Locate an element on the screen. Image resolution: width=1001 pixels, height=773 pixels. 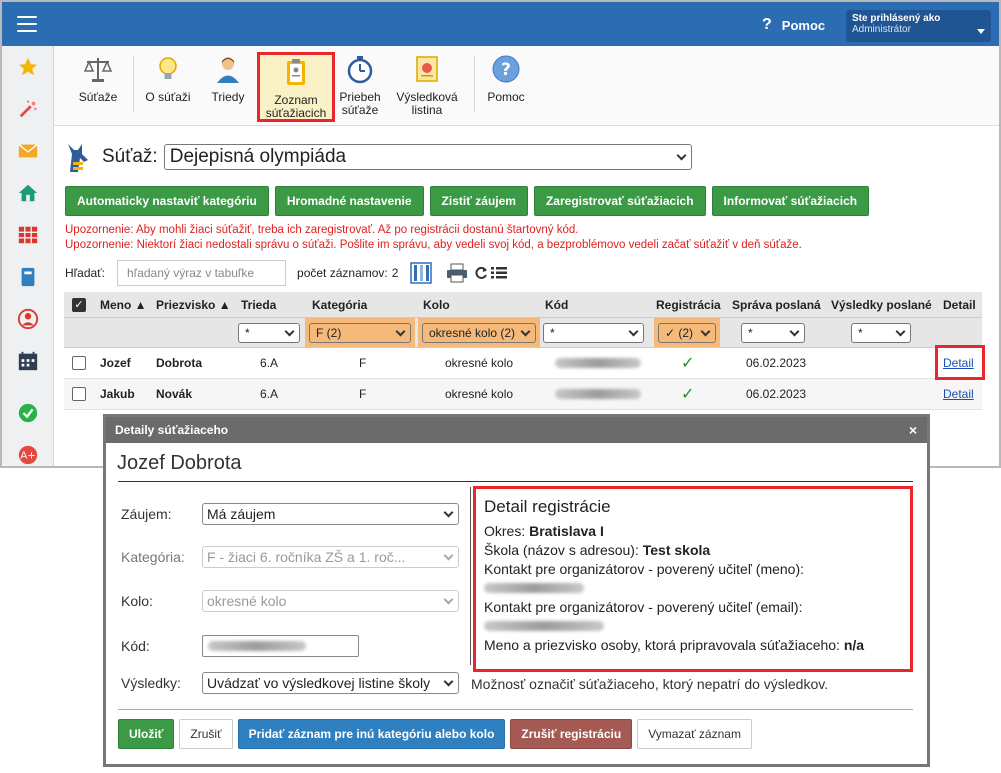
bulk-settings-button: Hromadné nastavenie is located at coordinates (349, 201).